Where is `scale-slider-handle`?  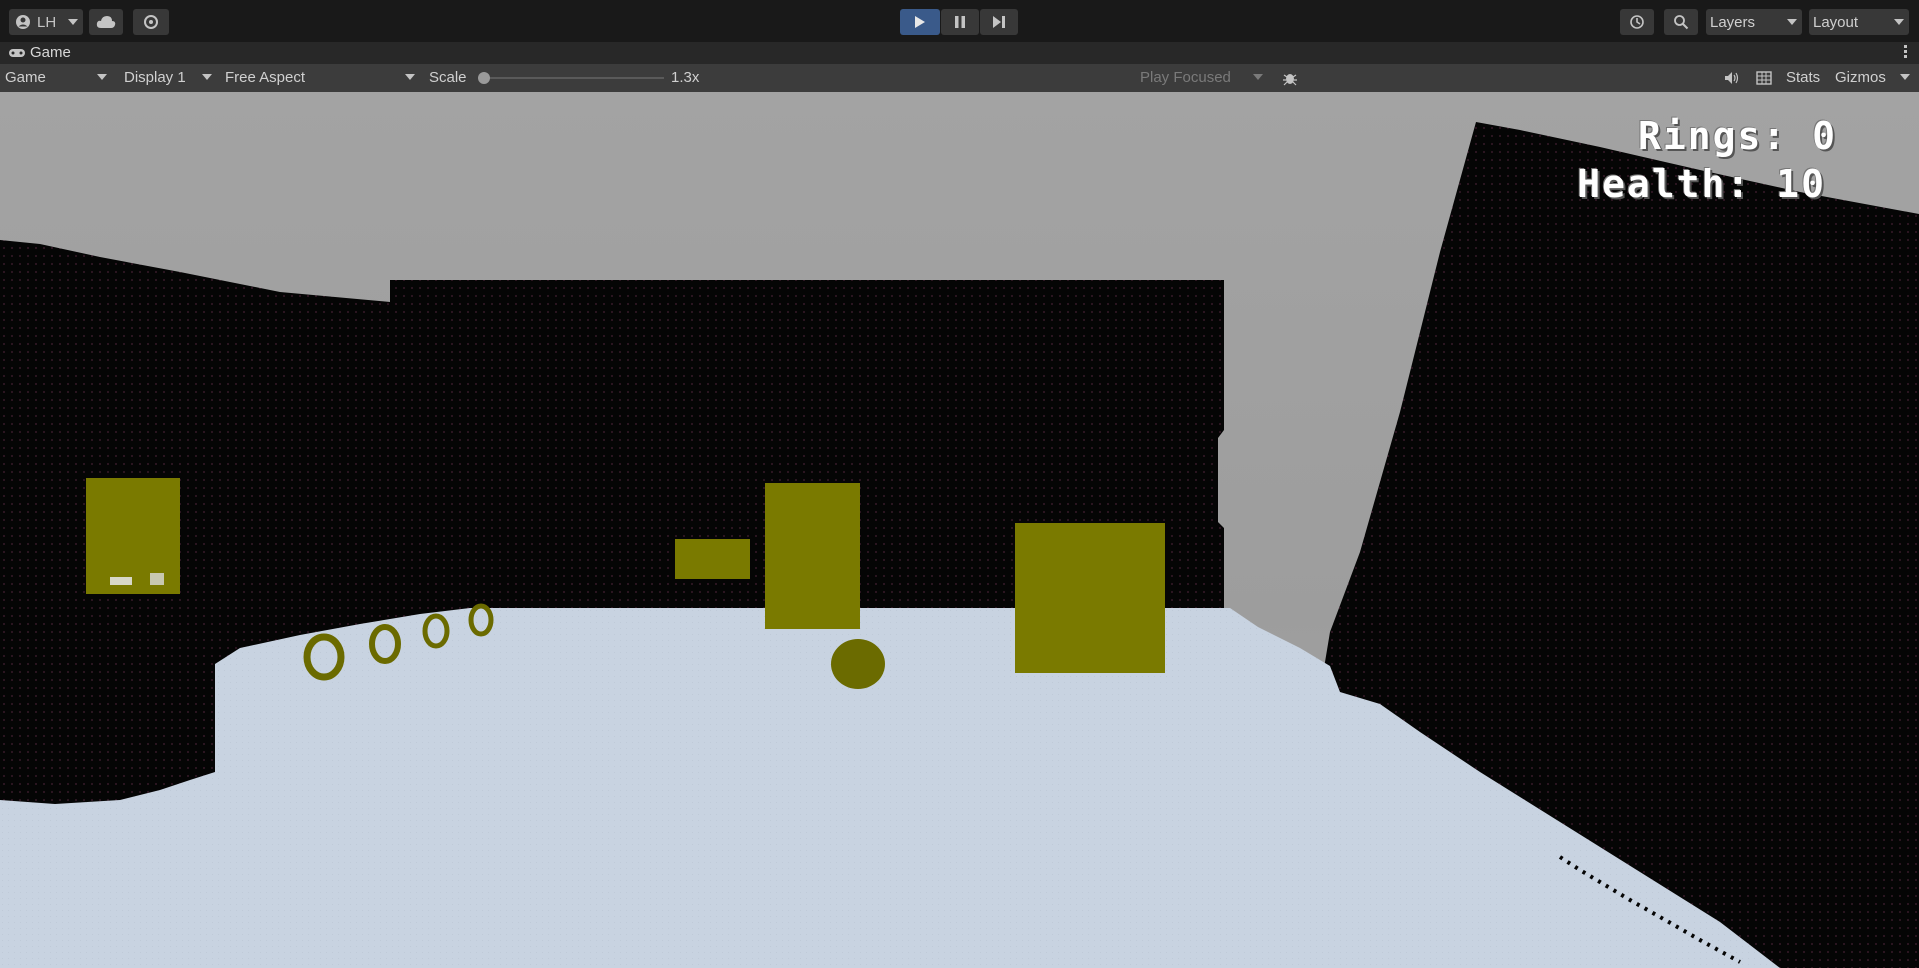
scale-slider-handle is located at coordinates (484, 78).